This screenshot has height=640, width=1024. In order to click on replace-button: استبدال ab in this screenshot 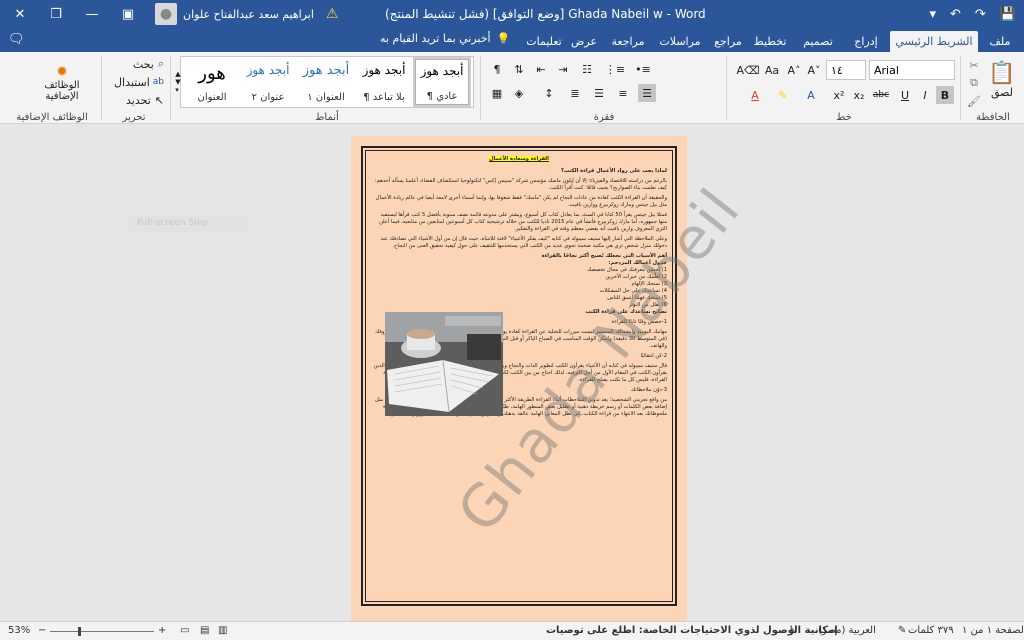, I will do `click(134, 82)`.